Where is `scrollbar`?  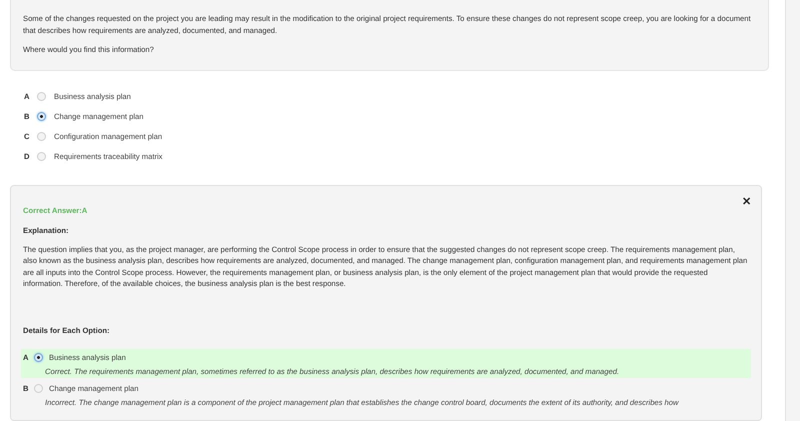 scrollbar is located at coordinates (792, 210).